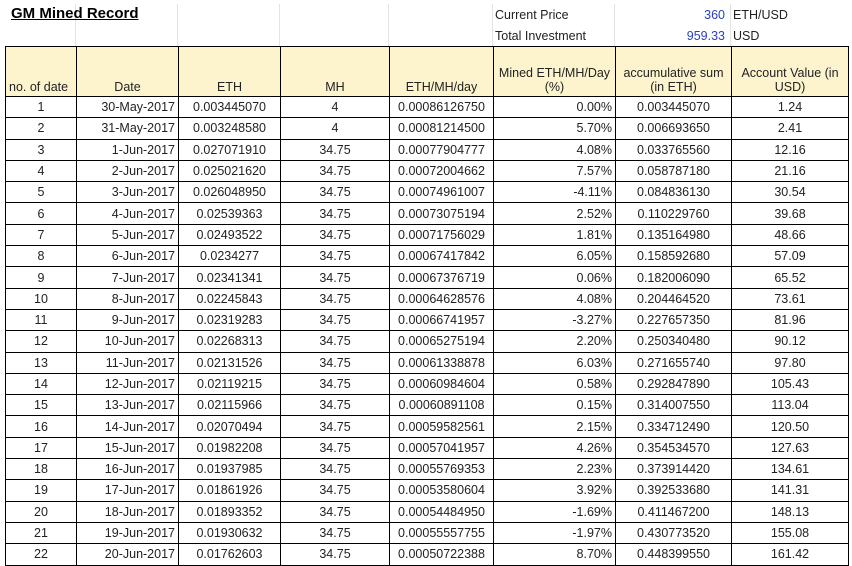 This screenshot has width=852, height=566. What do you see at coordinates (41, 277) in the screenshot?
I see `cell-no: 9` at bounding box center [41, 277].